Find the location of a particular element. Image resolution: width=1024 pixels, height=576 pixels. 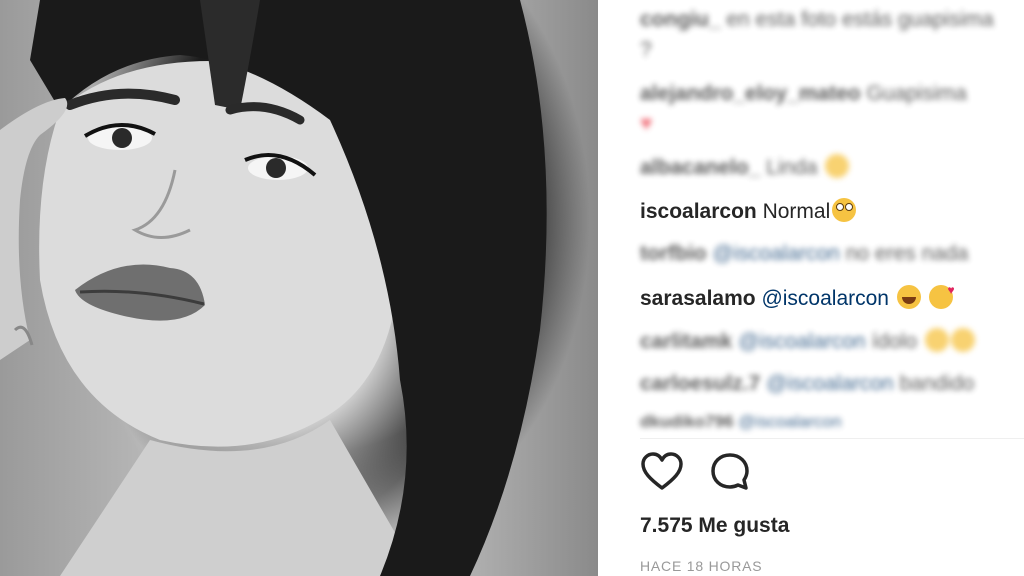

comment-username: carlitamk is located at coordinates (686, 341).